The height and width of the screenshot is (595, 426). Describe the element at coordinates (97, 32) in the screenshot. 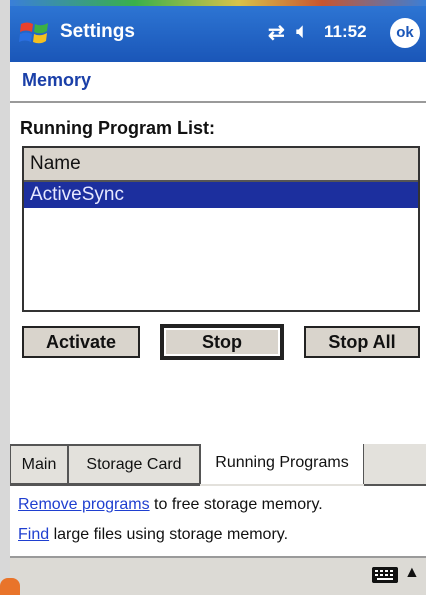

I see `window-title: Settings` at that location.